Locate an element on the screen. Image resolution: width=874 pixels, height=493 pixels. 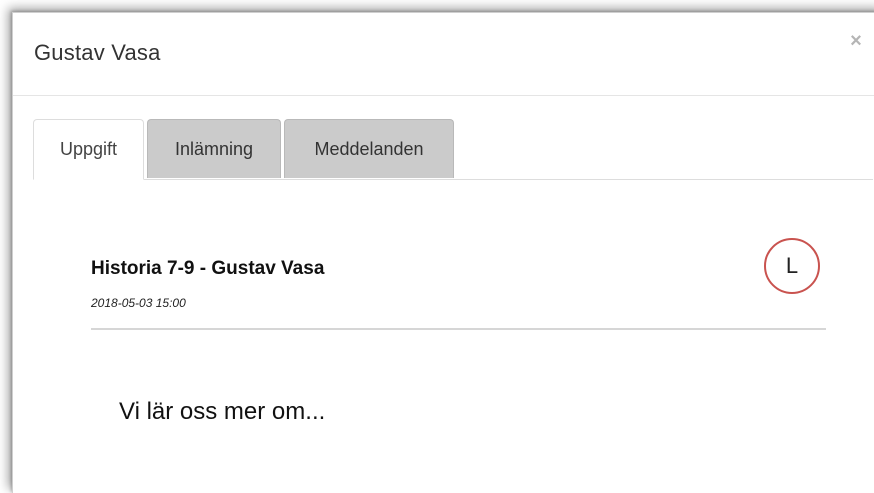
tab-label: Inlämning is located at coordinates (214, 148).